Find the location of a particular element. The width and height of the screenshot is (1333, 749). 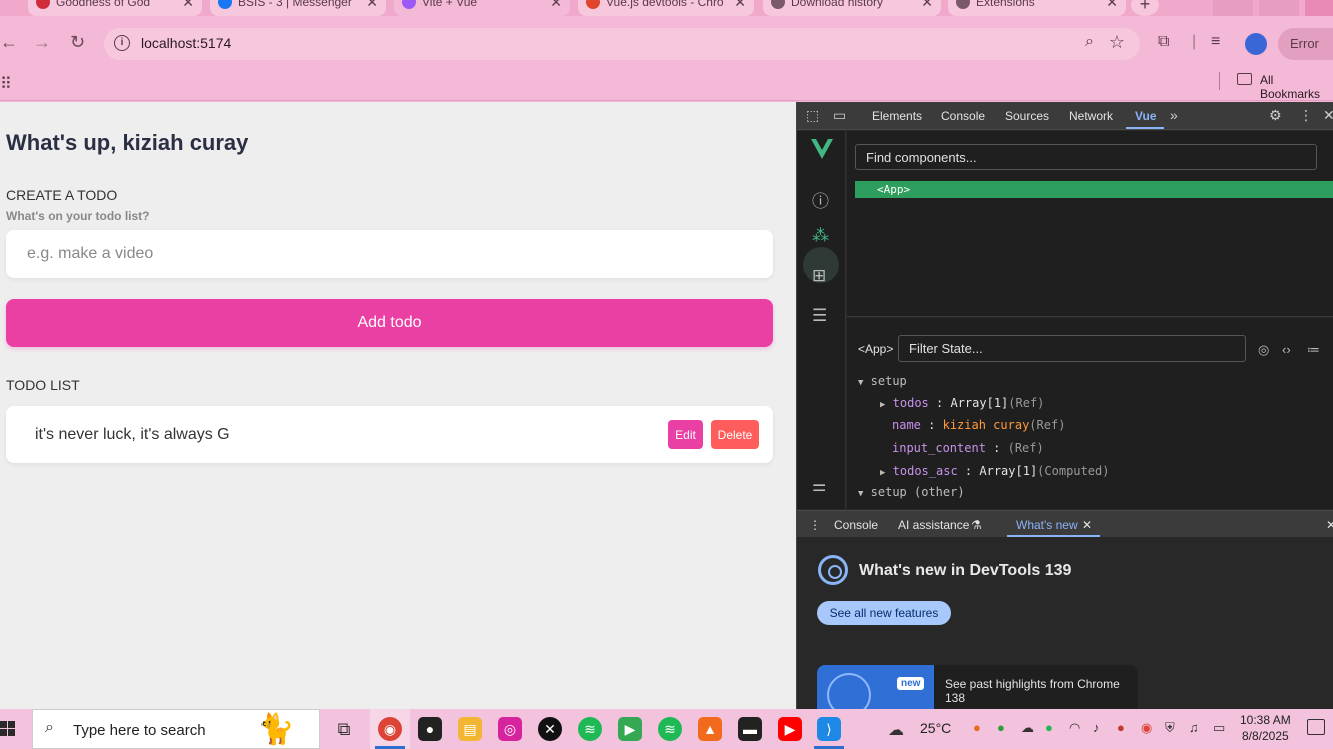

profile-avatar is located at coordinates (1256, 44).